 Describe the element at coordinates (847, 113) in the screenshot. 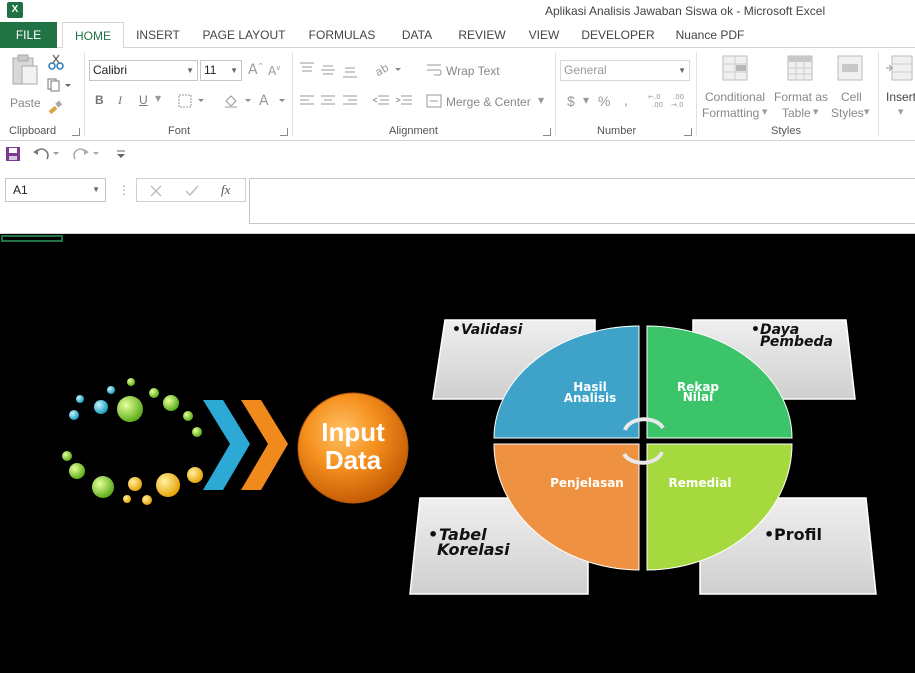

I see `cell-styles-label-2: Styles` at that location.